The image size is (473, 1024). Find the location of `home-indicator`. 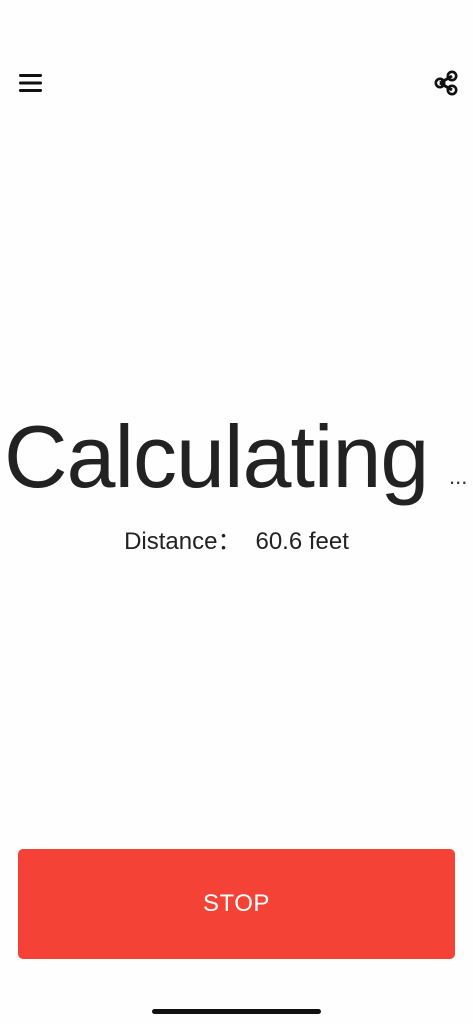

home-indicator is located at coordinates (236, 1011).